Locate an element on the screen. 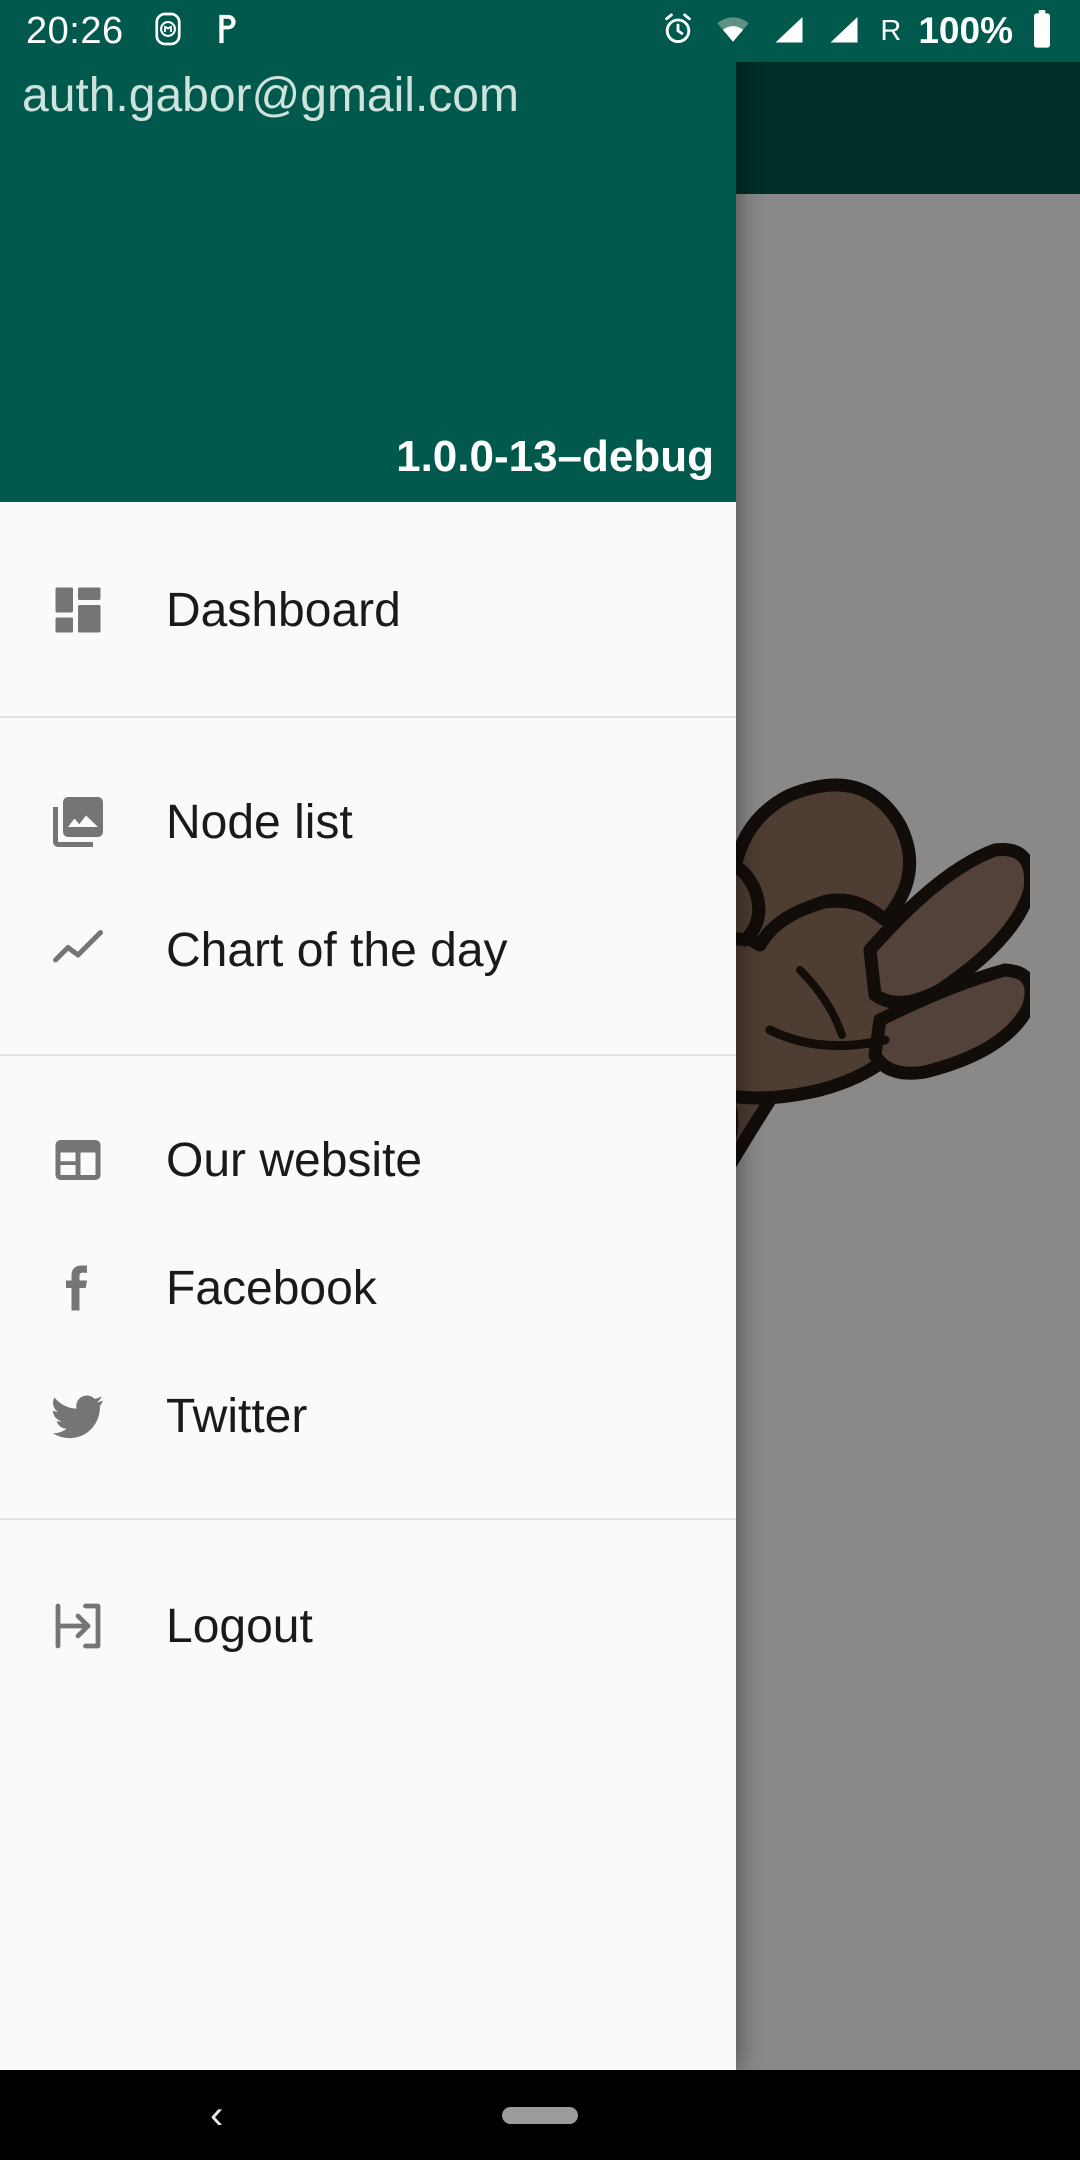 The height and width of the screenshot is (2160, 1080). trending-chart-icon is located at coordinates (78, 950).